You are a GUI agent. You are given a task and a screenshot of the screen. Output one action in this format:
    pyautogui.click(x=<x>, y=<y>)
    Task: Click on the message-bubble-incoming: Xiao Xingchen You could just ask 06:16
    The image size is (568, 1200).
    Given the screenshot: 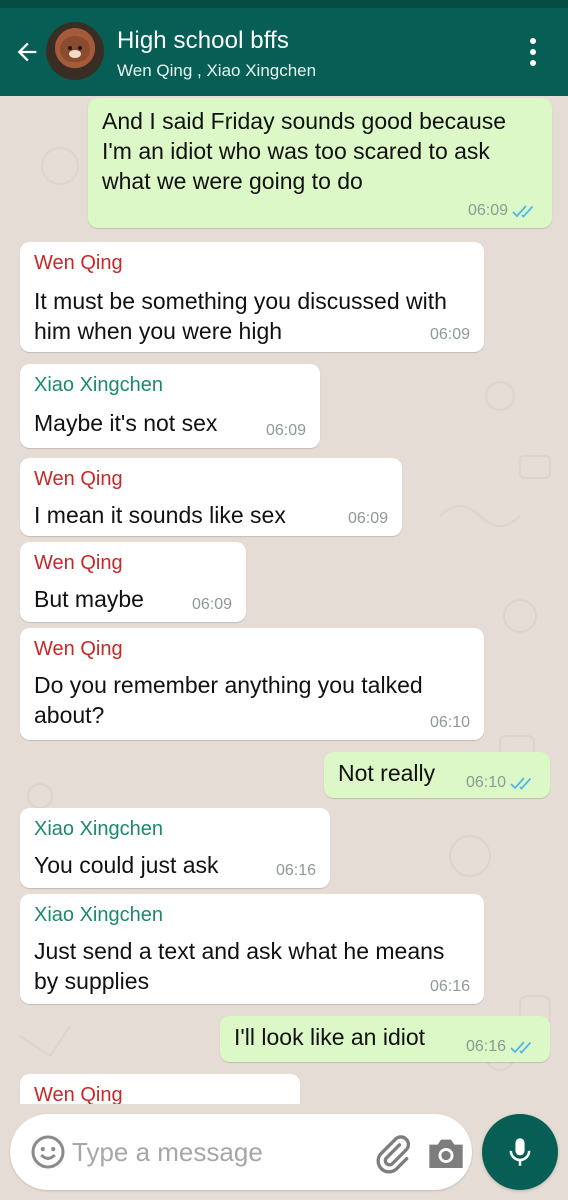 What is the action you would take?
    pyautogui.click(x=175, y=848)
    